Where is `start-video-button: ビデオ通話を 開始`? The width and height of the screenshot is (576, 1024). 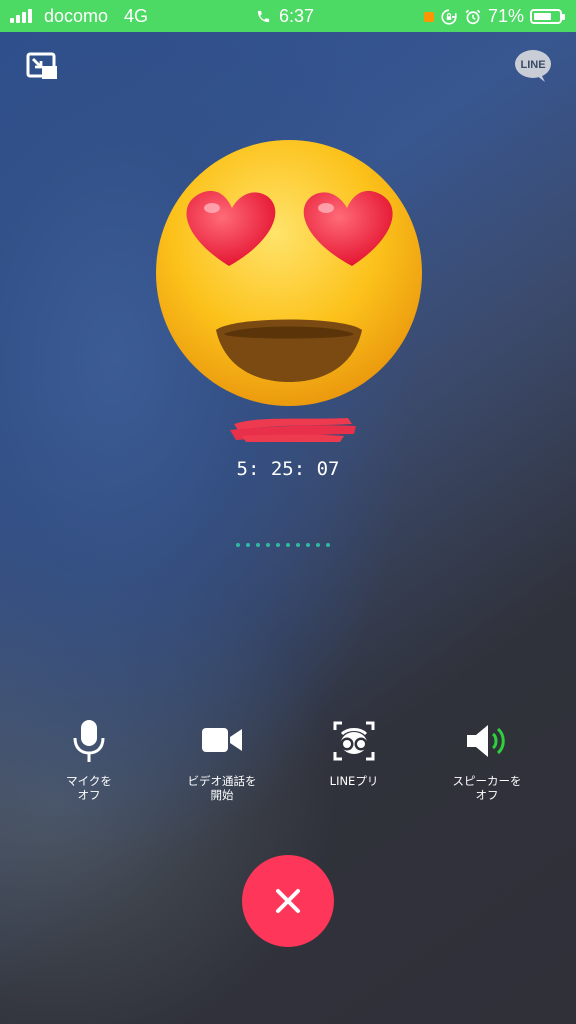
start-video-button: ビデオ通話を 開始 is located at coordinates (222, 760).